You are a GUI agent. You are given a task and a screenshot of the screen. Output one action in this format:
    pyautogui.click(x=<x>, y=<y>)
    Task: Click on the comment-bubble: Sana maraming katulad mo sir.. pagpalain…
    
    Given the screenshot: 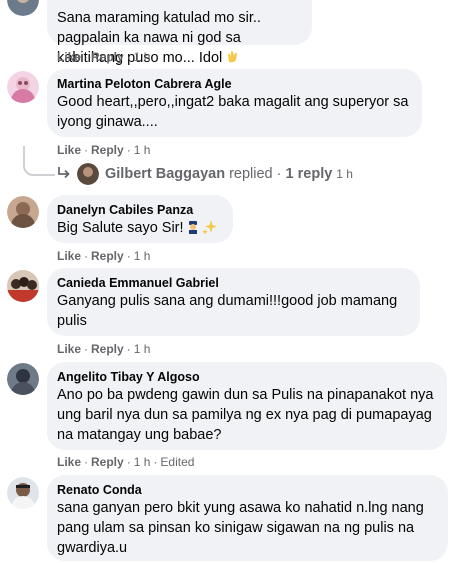 What is the action you would take?
    pyautogui.click(x=179, y=33)
    